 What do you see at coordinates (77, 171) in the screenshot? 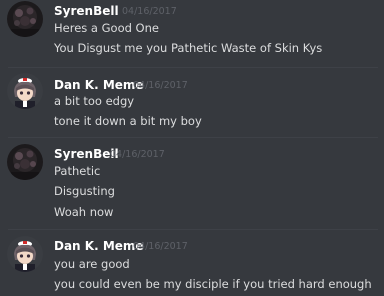
I see `message-text: Pathetic` at bounding box center [77, 171].